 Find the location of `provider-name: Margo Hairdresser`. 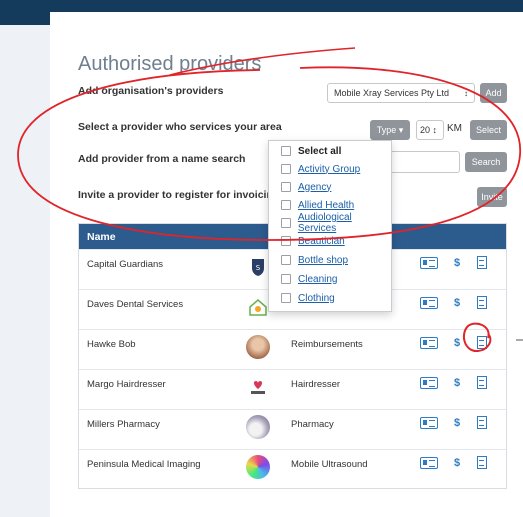

provider-name: Margo Hairdresser is located at coordinates (126, 384).